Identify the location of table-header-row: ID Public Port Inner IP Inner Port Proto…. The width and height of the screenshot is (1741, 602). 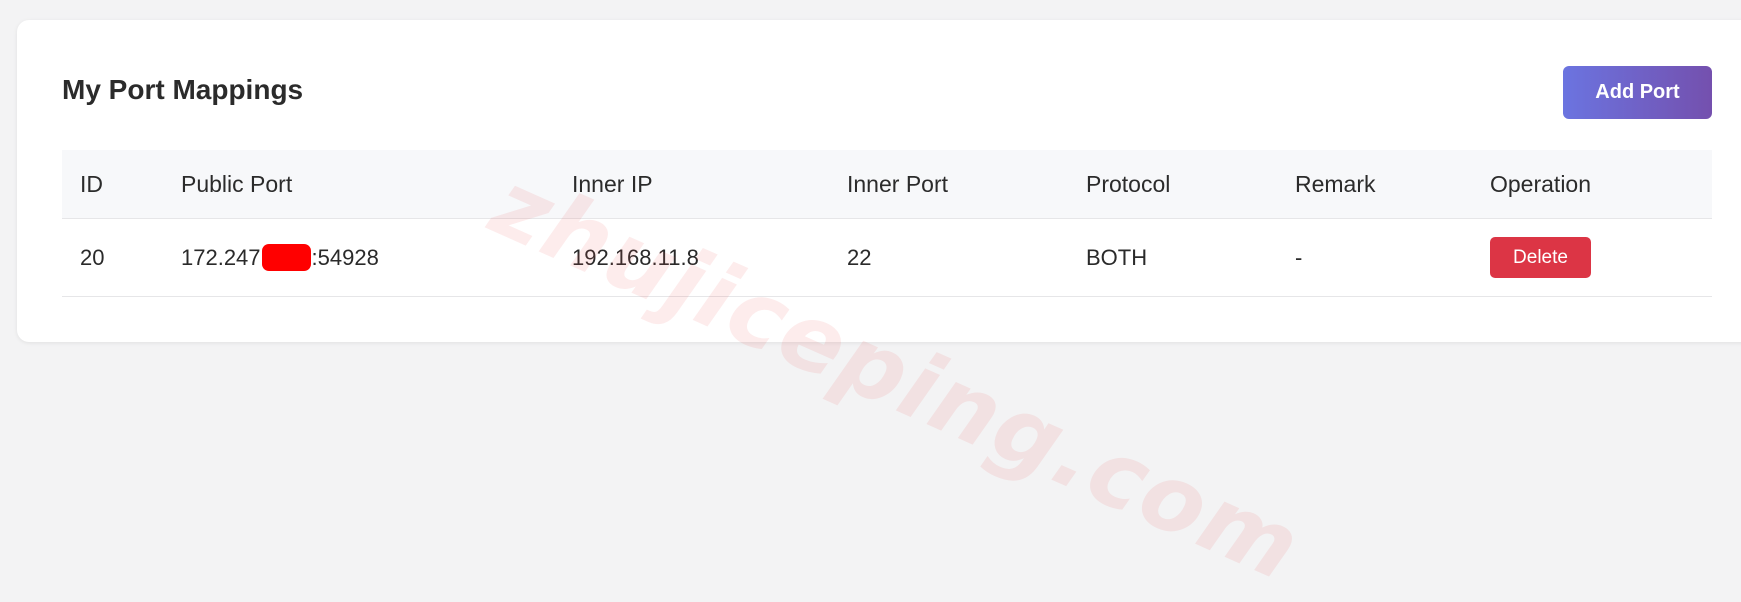
(887, 184).